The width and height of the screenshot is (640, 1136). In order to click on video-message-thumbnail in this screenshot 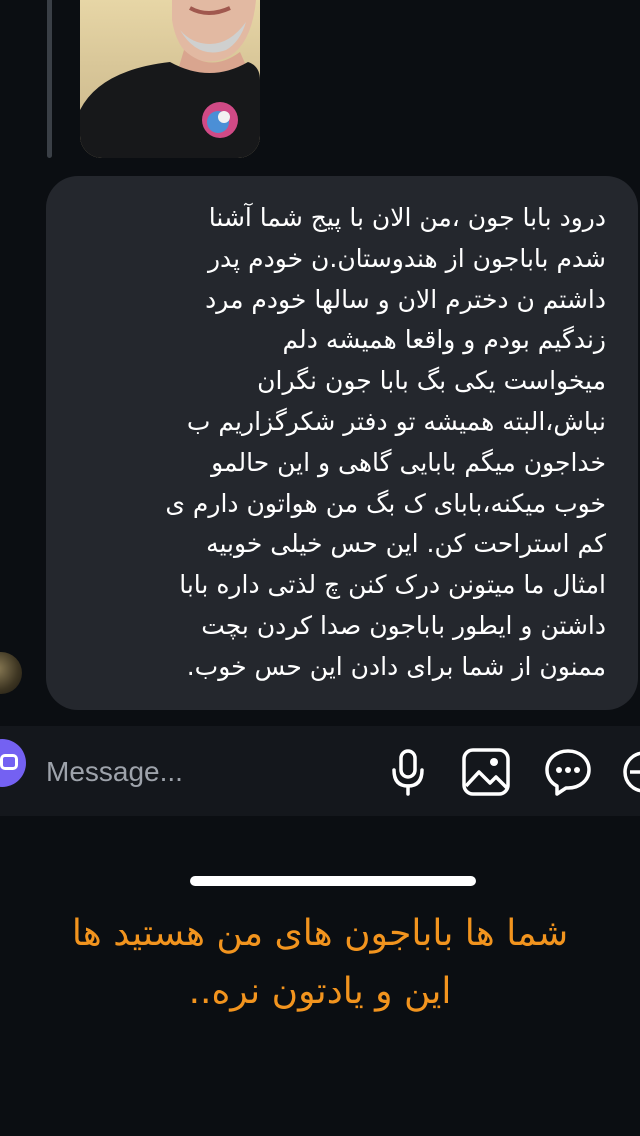, I will do `click(170, 79)`.